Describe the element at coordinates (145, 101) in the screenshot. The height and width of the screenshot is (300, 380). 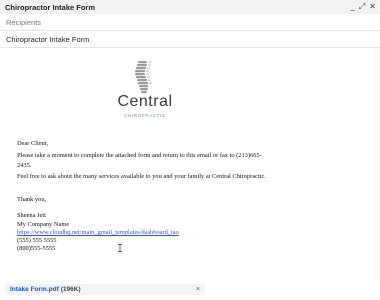
I see `logo-wordmark: Central` at that location.